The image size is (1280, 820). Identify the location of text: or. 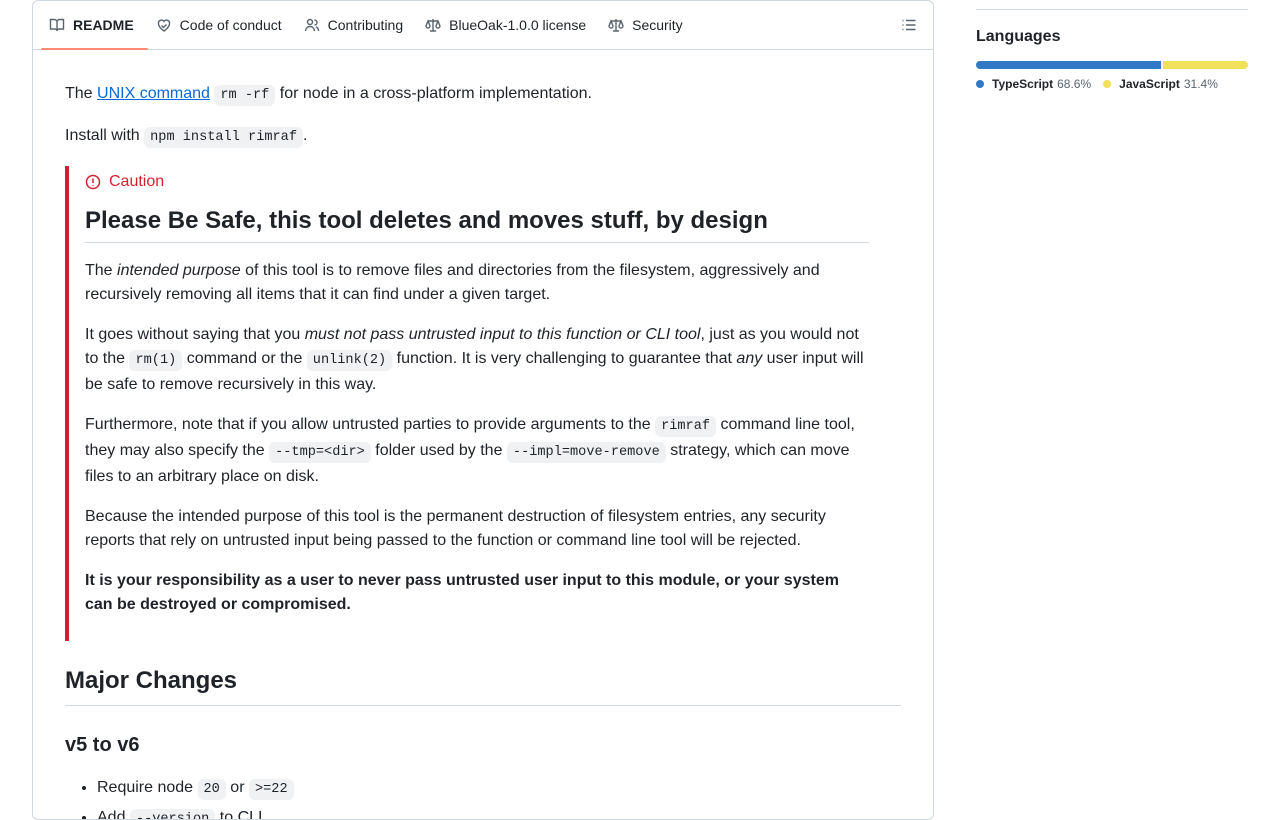
(239, 787).